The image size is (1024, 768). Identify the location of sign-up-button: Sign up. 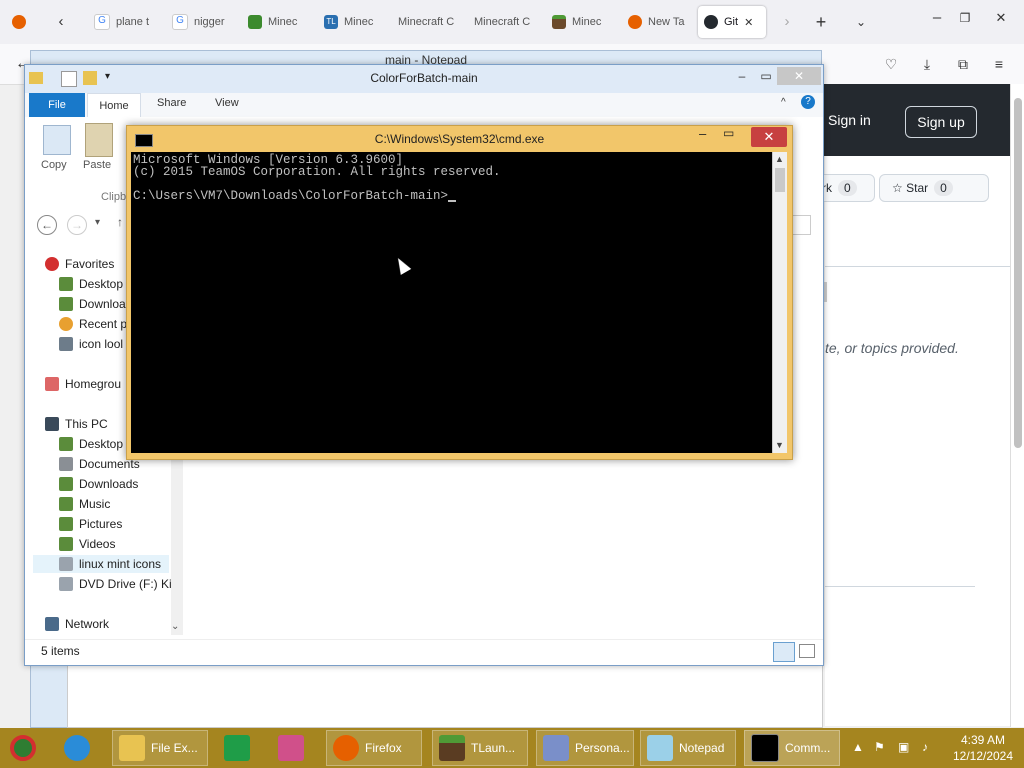
(941, 122).